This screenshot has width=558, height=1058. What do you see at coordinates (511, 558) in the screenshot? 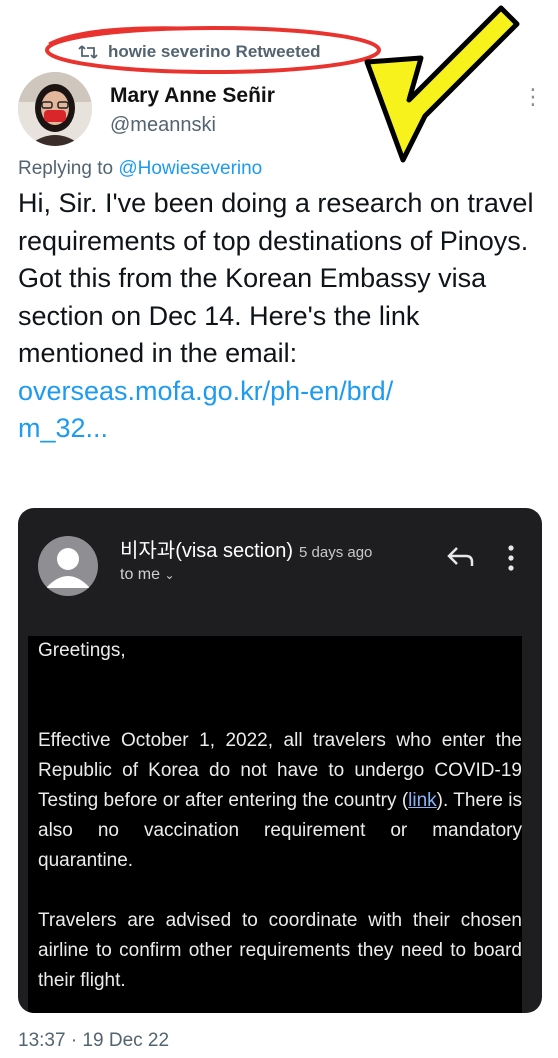
I see `email-menu-icon` at bounding box center [511, 558].